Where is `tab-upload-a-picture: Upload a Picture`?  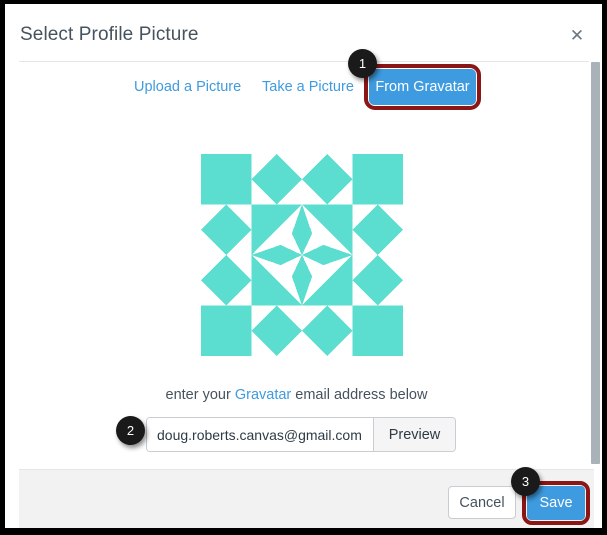 tab-upload-a-picture: Upload a Picture is located at coordinates (187, 87).